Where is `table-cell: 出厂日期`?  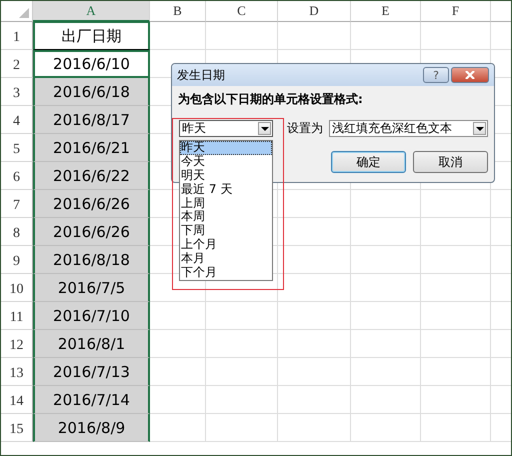
table-cell: 出厂日期 is located at coordinates (91, 36).